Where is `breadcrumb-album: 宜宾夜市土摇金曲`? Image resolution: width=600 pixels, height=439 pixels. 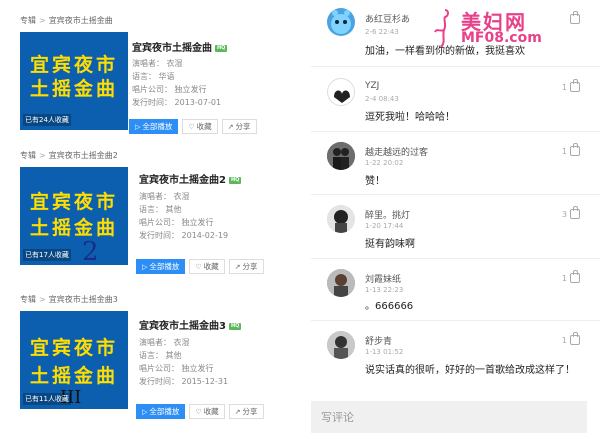 breadcrumb-album: 宜宾夜市土摇金曲 is located at coordinates (81, 20).